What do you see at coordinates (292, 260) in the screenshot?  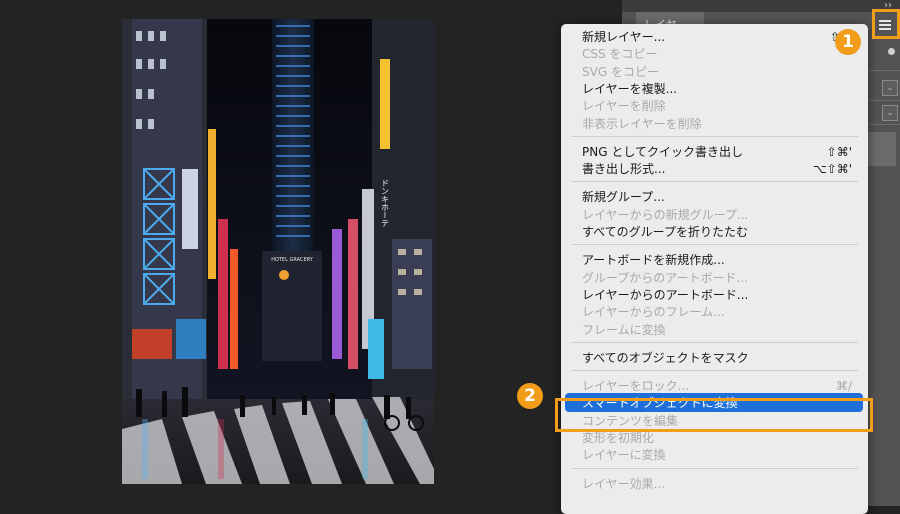 I see `hotel-sign: HOTEL GRACERY` at bounding box center [292, 260].